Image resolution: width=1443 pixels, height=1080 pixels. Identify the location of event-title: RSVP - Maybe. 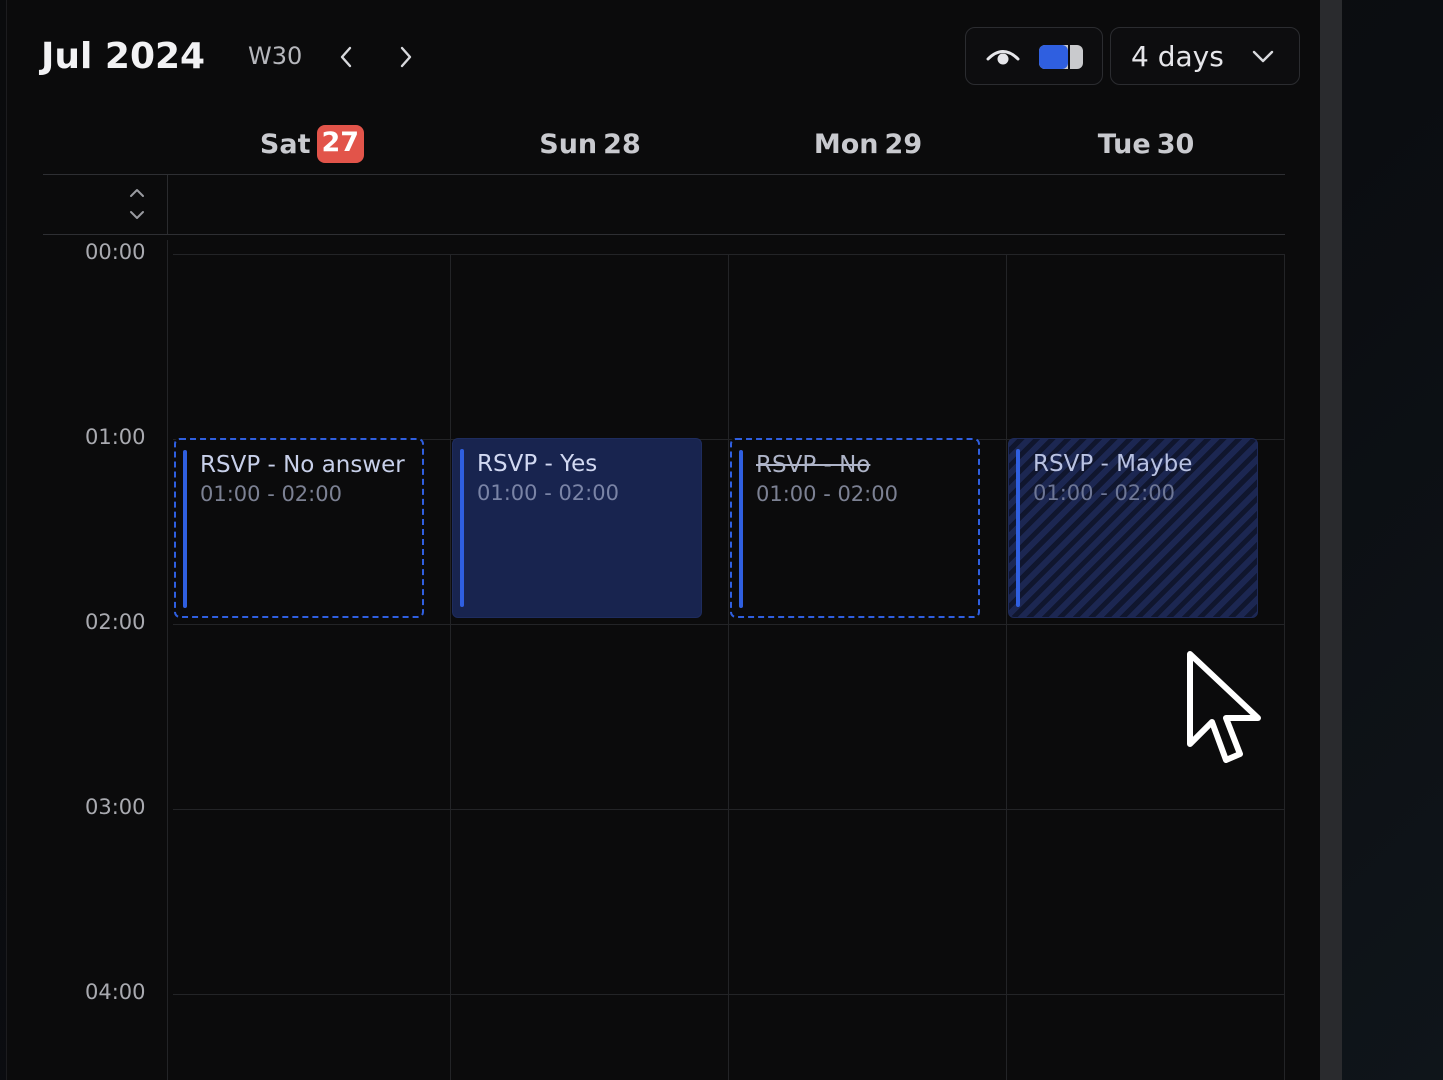
(1113, 464).